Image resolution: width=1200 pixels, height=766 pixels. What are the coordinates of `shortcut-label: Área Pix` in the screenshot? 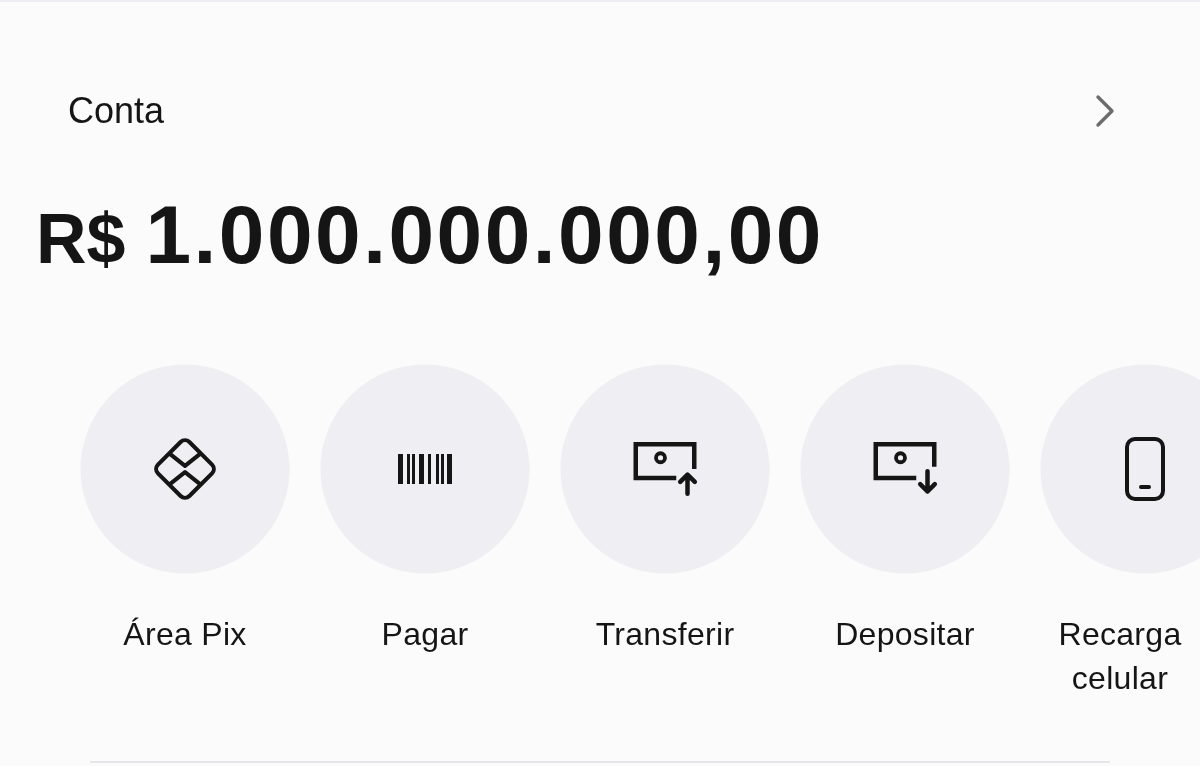 It's located at (185, 634).